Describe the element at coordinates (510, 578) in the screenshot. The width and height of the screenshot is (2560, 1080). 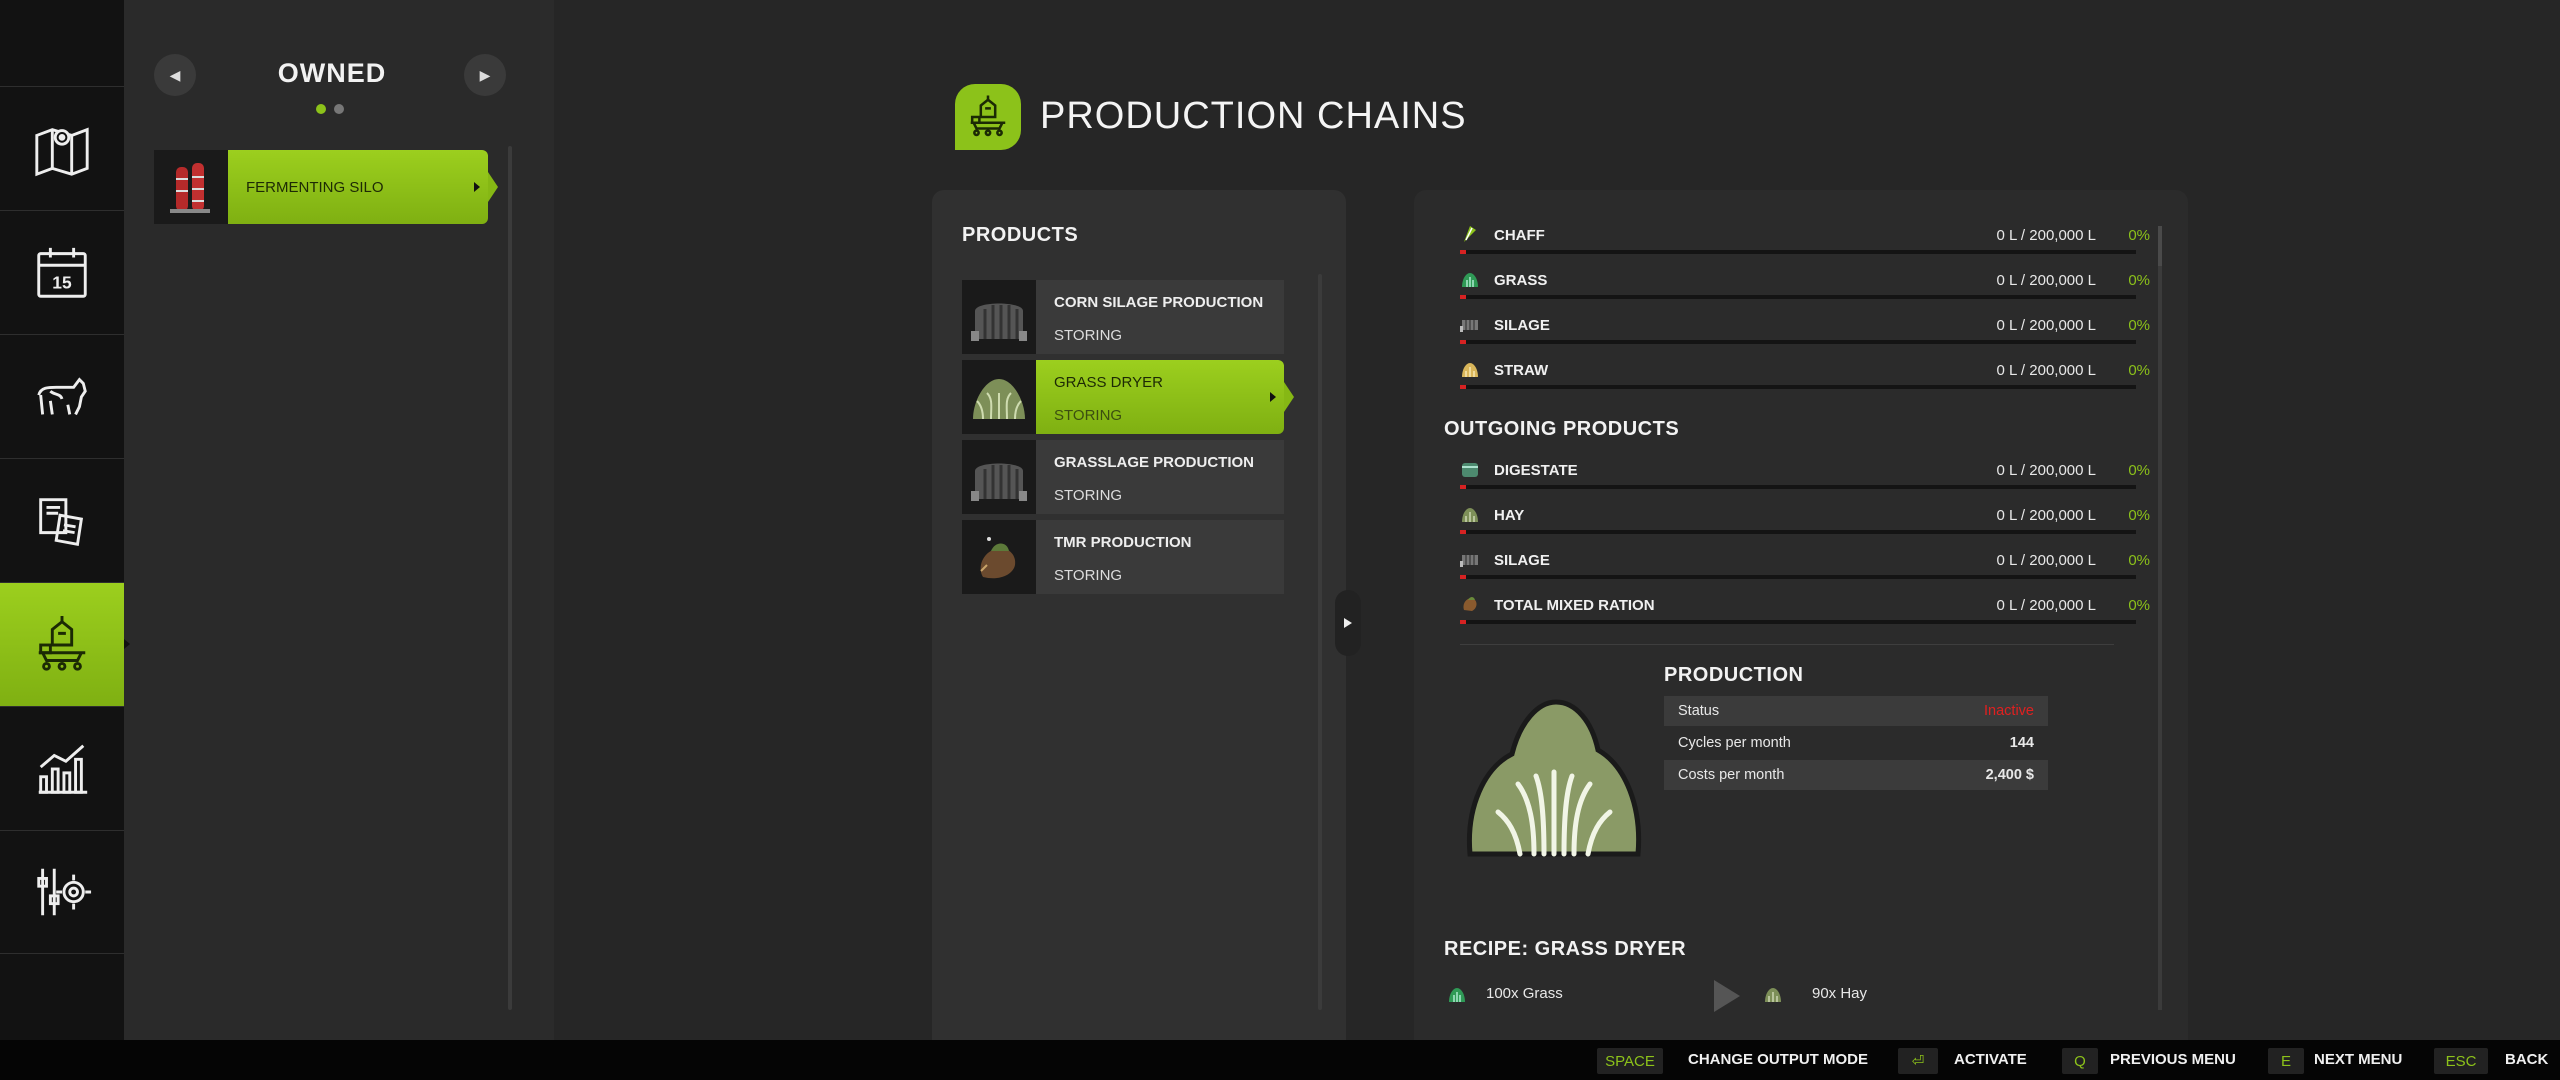
I see `owned-scrollbar` at that location.